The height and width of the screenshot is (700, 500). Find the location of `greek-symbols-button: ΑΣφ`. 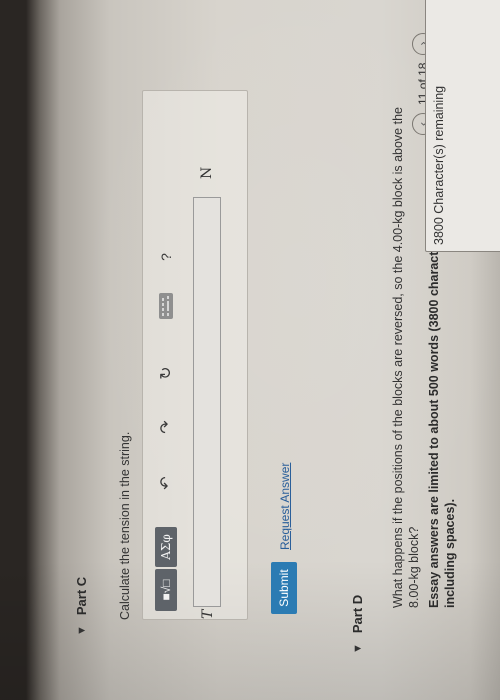

greek-symbols-button: ΑΣφ is located at coordinates (166, 547).